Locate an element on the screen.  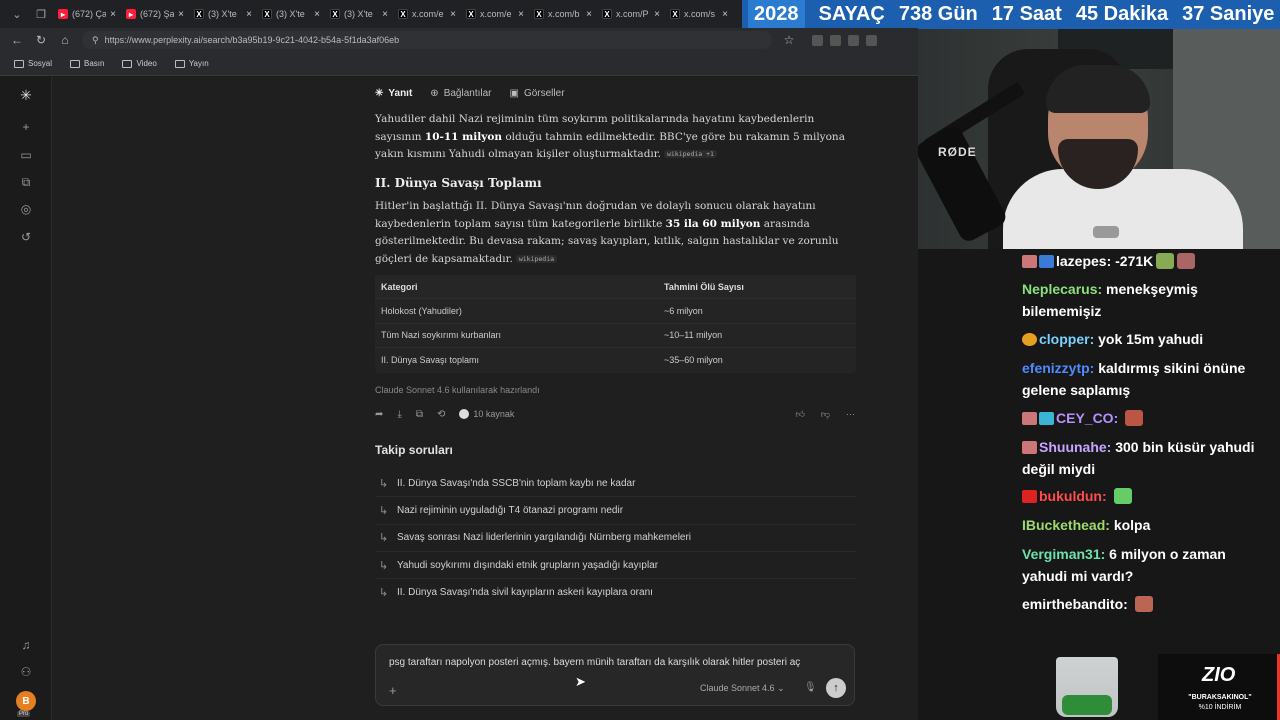
site-info-icon: ⚲ is located at coordinates (95, 40).